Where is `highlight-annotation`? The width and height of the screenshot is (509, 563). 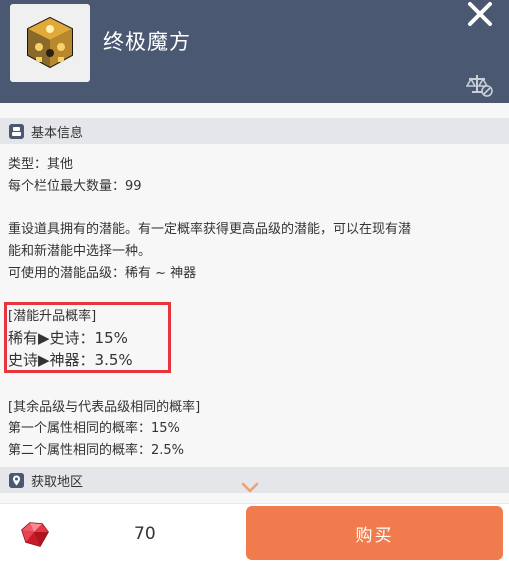 highlight-annotation is located at coordinates (87, 337).